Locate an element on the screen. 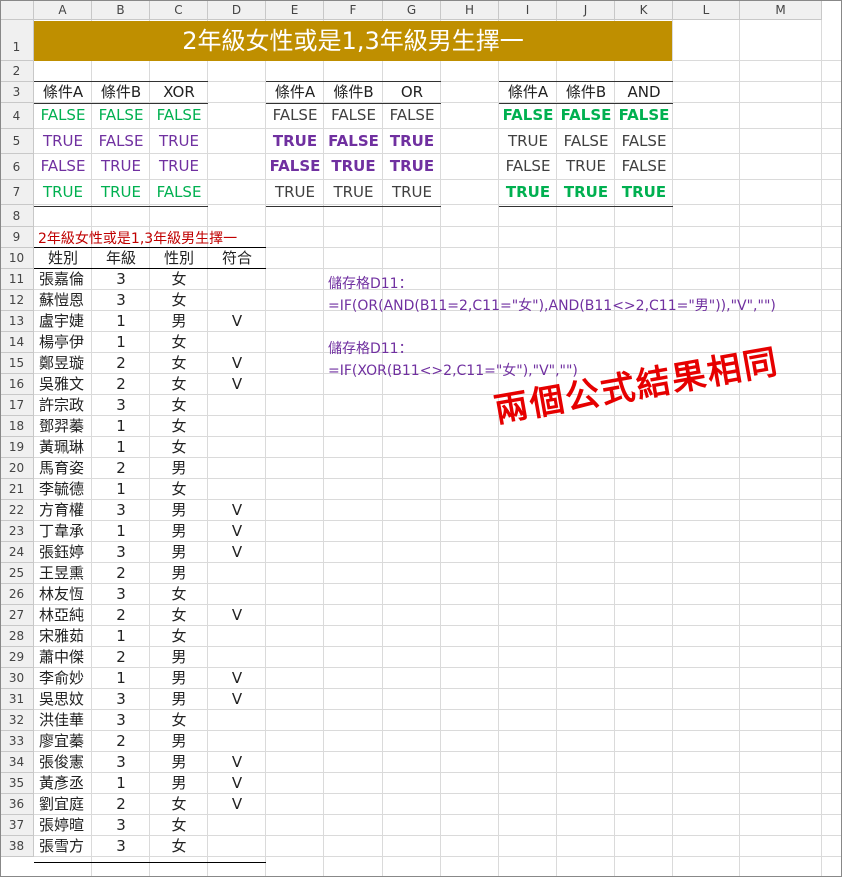  row-header-23: 23 is located at coordinates (17, 531).